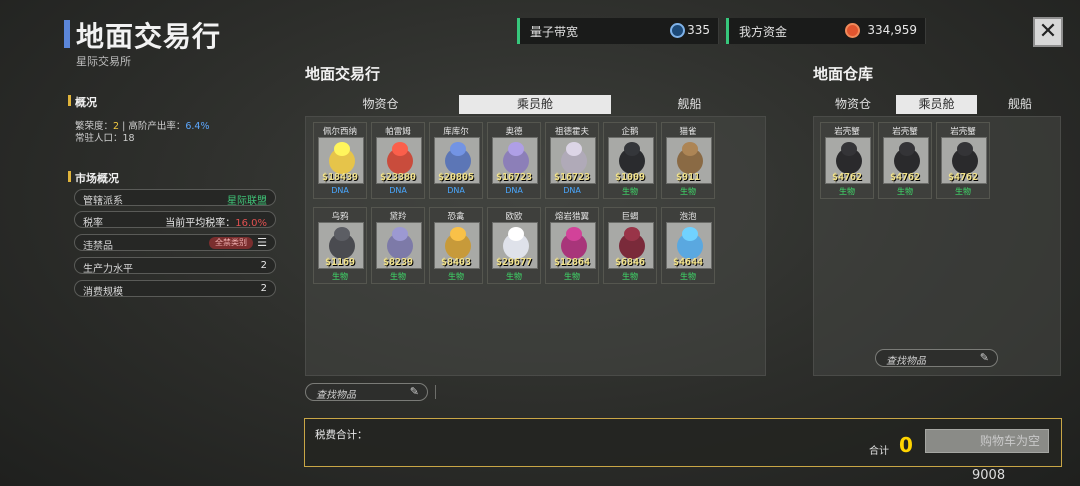  What do you see at coordinates (535, 104) in the screenshot?
I see `tab-market-crew: 乘员舱` at bounding box center [535, 104].